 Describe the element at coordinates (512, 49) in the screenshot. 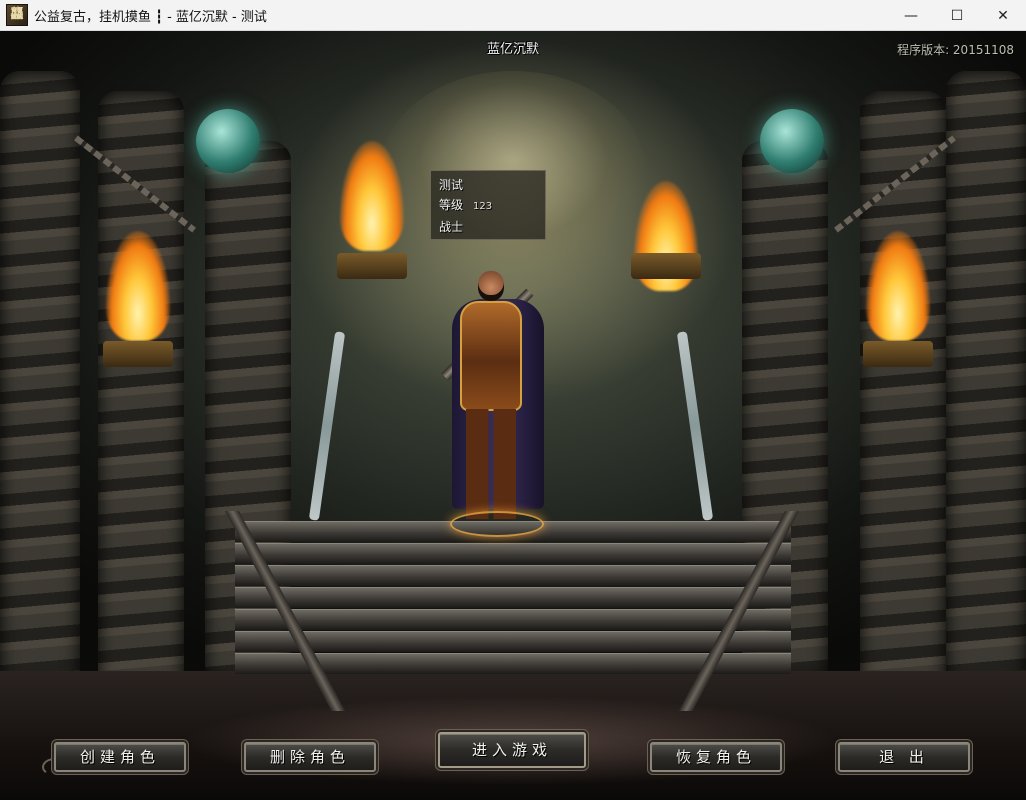

I see `server-name: 蓝亿沉默` at that location.